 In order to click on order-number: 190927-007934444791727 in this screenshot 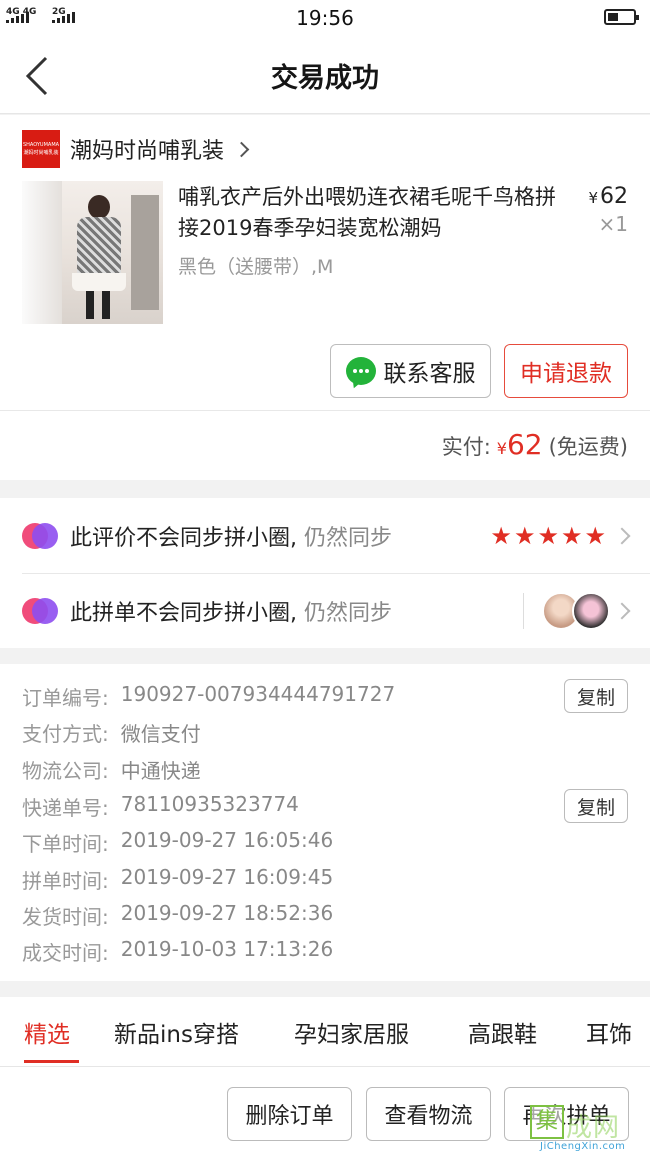, I will do `click(258, 694)`.